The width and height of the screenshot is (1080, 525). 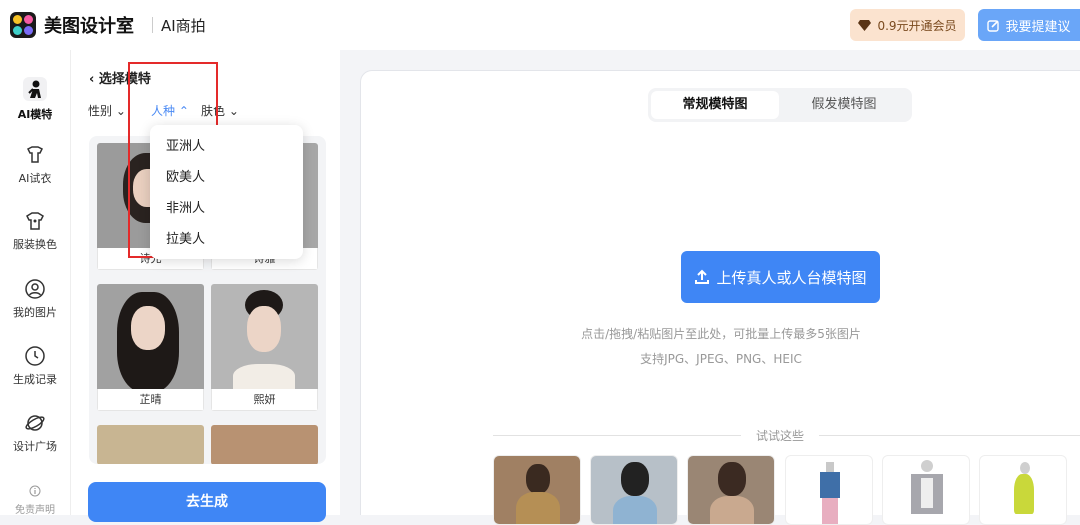 What do you see at coordinates (865, 25) in the screenshot?
I see `diamond-icon` at bounding box center [865, 25].